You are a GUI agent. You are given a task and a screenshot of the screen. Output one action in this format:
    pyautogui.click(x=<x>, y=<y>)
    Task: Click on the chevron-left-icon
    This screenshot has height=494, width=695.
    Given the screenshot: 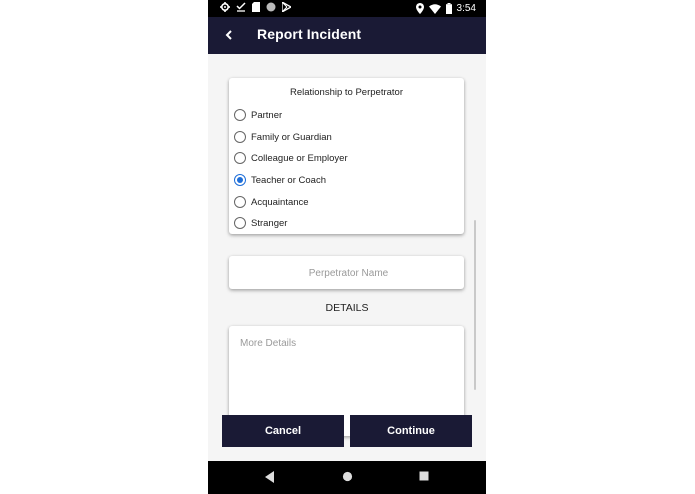 What is the action you would take?
    pyautogui.click(x=228, y=35)
    